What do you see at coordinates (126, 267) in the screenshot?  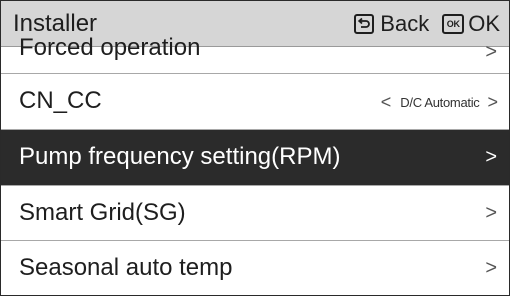 I see `menu-item-label: Seasonal auto temp` at bounding box center [126, 267].